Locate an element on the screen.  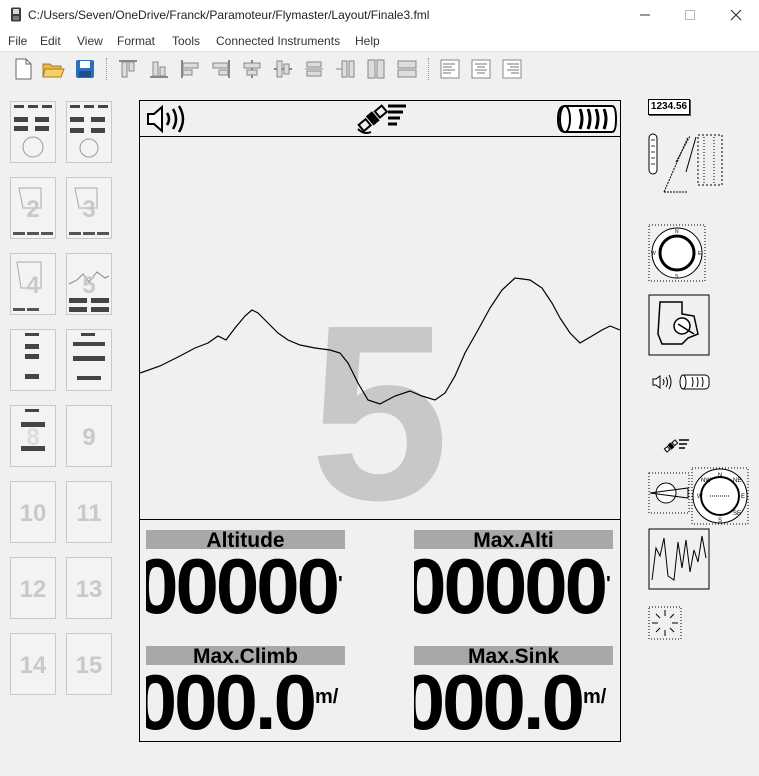
field-value-max-alti: 00000 is located at coordinates (509, 586).